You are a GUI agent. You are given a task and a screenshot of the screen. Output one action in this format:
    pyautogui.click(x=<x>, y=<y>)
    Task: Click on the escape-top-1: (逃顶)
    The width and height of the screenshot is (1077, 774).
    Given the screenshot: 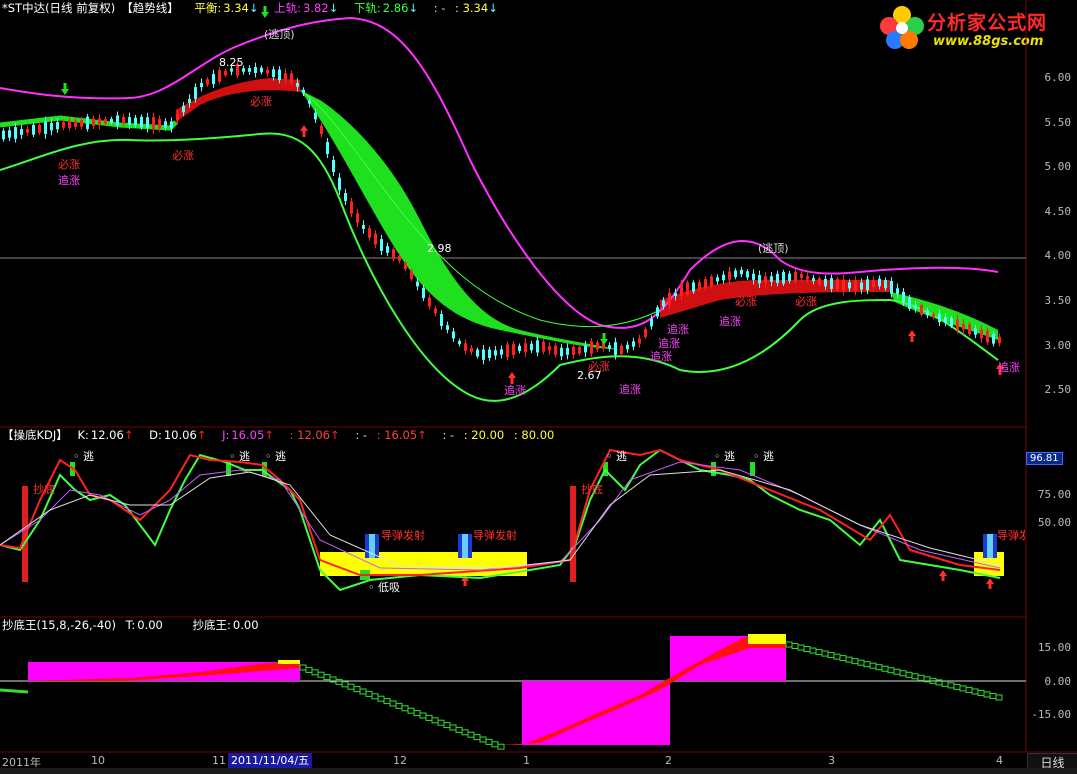 What is the action you would take?
    pyautogui.click(x=279, y=34)
    